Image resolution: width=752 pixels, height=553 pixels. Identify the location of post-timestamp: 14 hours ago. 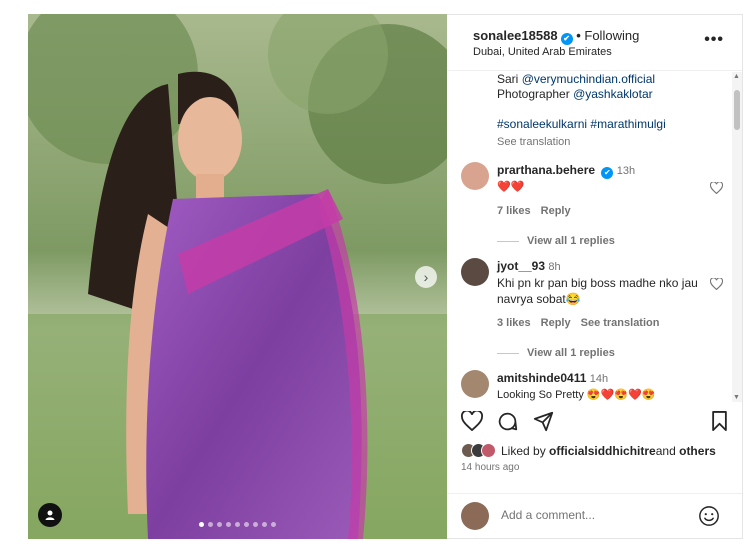
(490, 467).